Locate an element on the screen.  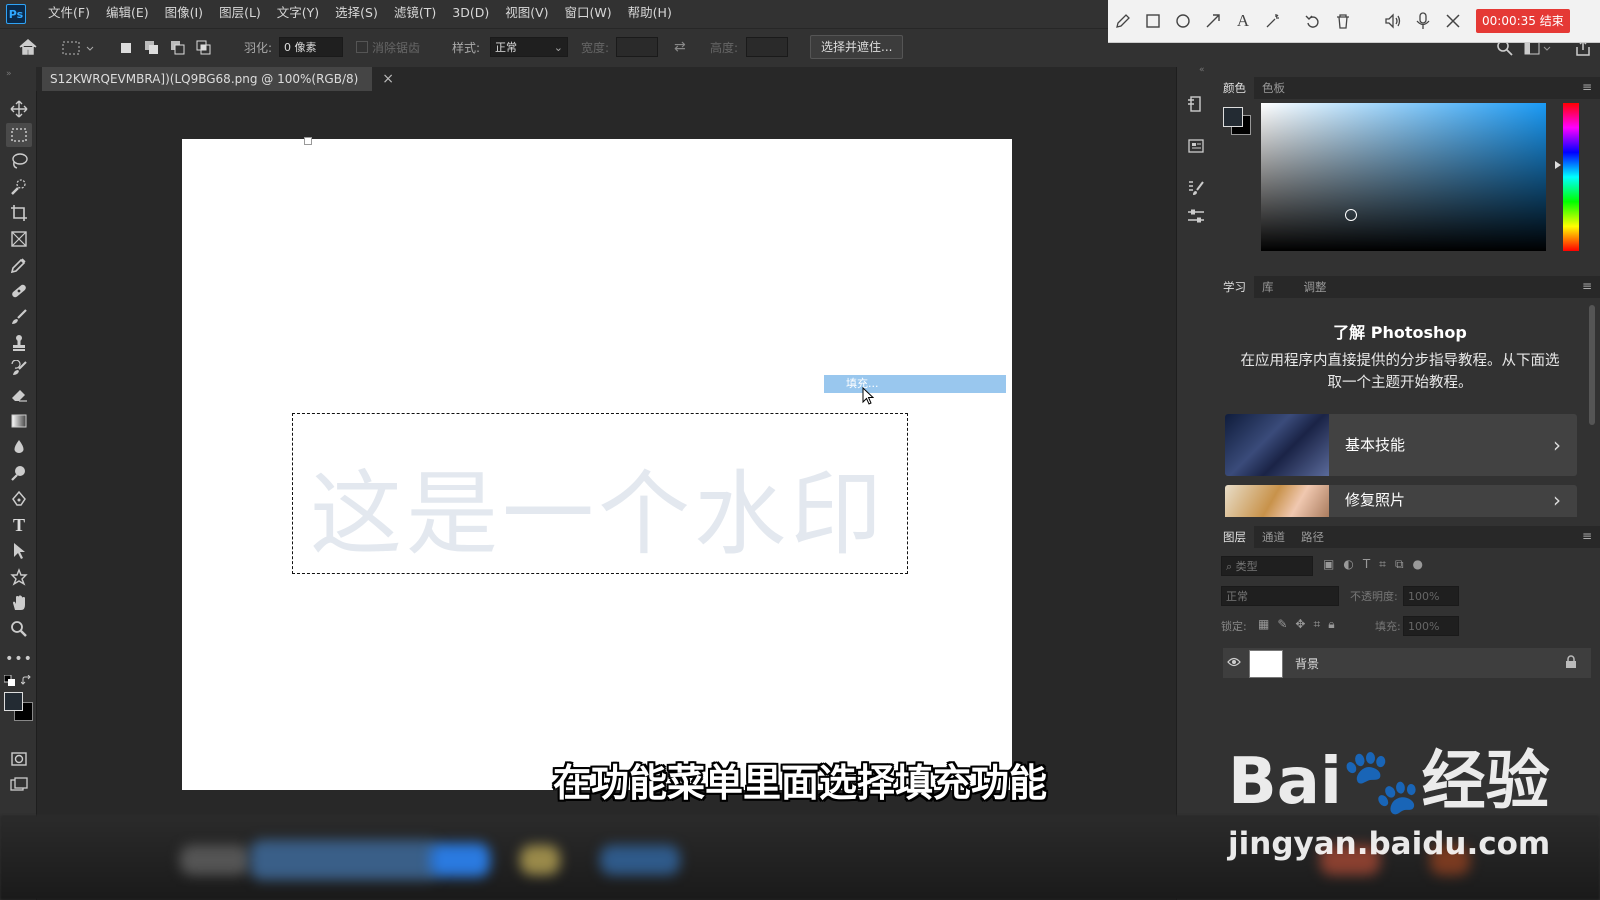
lock-position-icon: ✥ is located at coordinates (1300, 624).